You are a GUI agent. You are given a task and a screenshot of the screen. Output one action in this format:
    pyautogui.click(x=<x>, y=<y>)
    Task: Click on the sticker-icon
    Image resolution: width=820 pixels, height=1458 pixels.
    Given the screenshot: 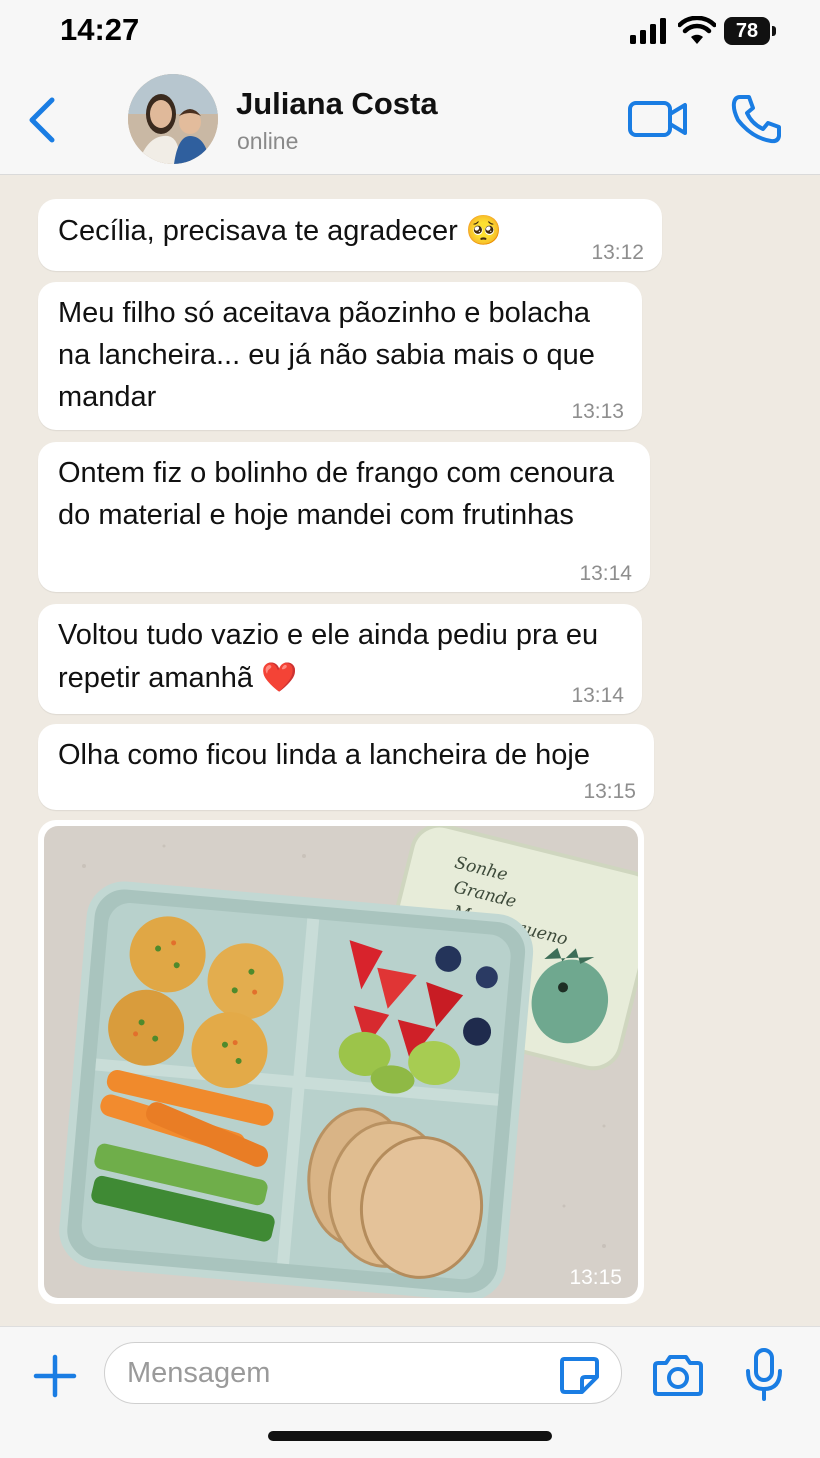 What is the action you would take?
    pyautogui.click(x=579, y=1375)
    